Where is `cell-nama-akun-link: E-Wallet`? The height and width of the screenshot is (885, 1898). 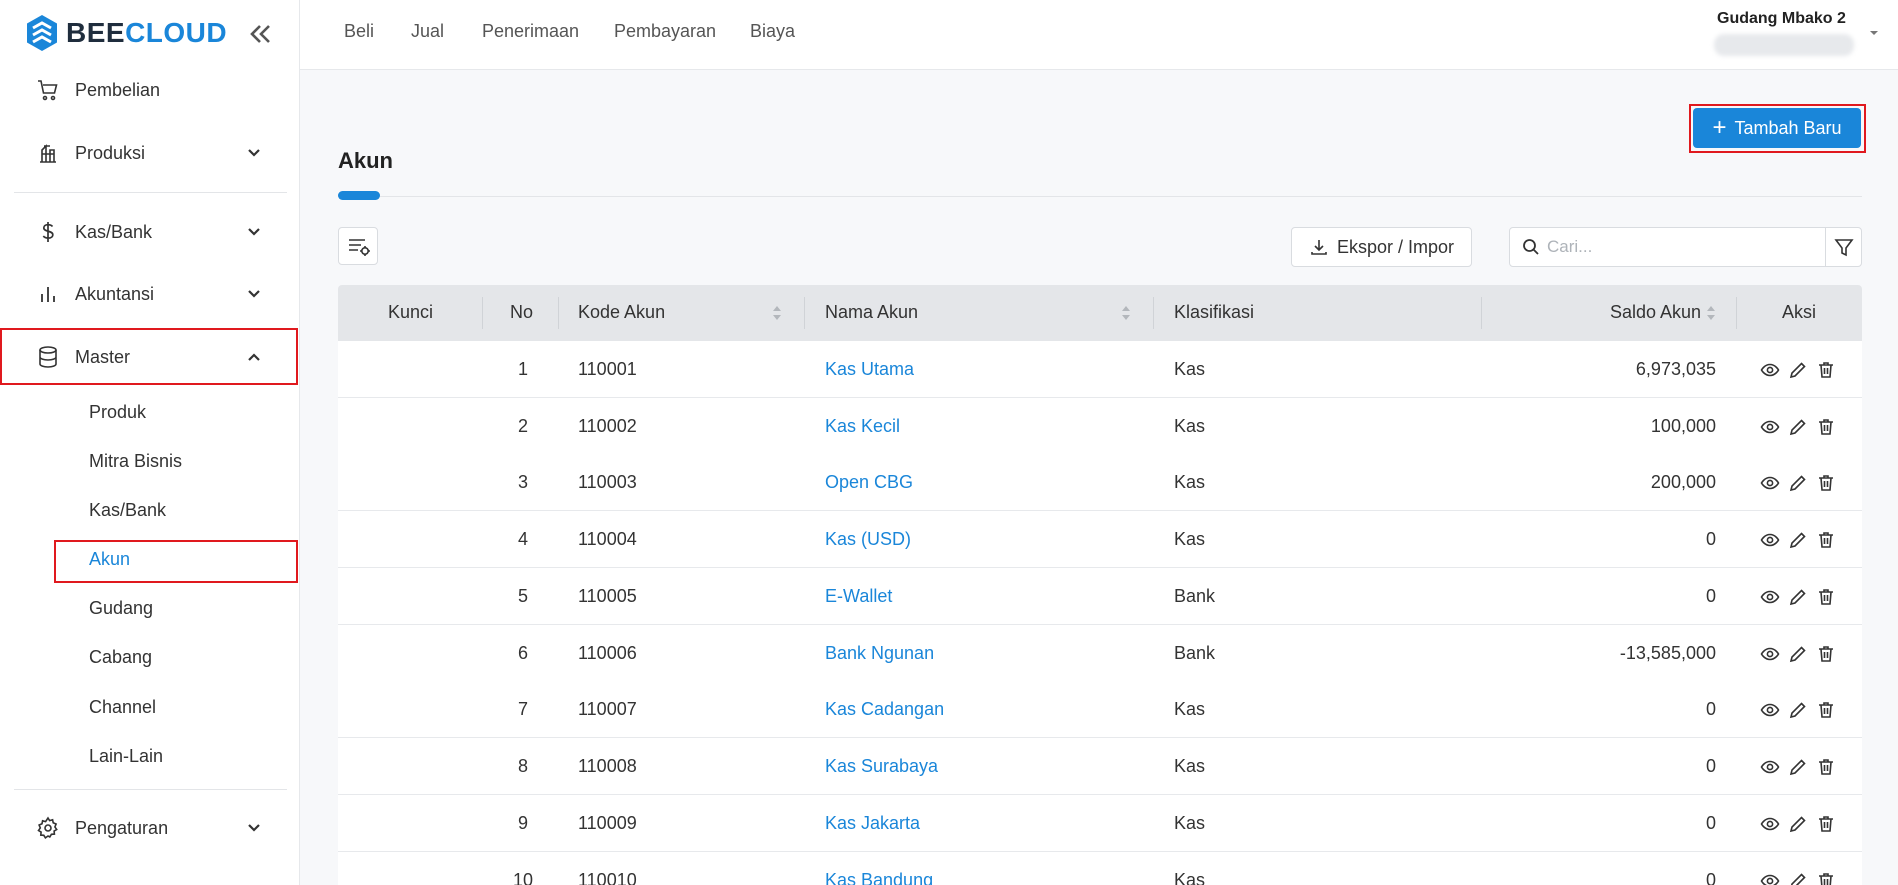
cell-nama-akun-link: E-Wallet is located at coordinates (858, 596).